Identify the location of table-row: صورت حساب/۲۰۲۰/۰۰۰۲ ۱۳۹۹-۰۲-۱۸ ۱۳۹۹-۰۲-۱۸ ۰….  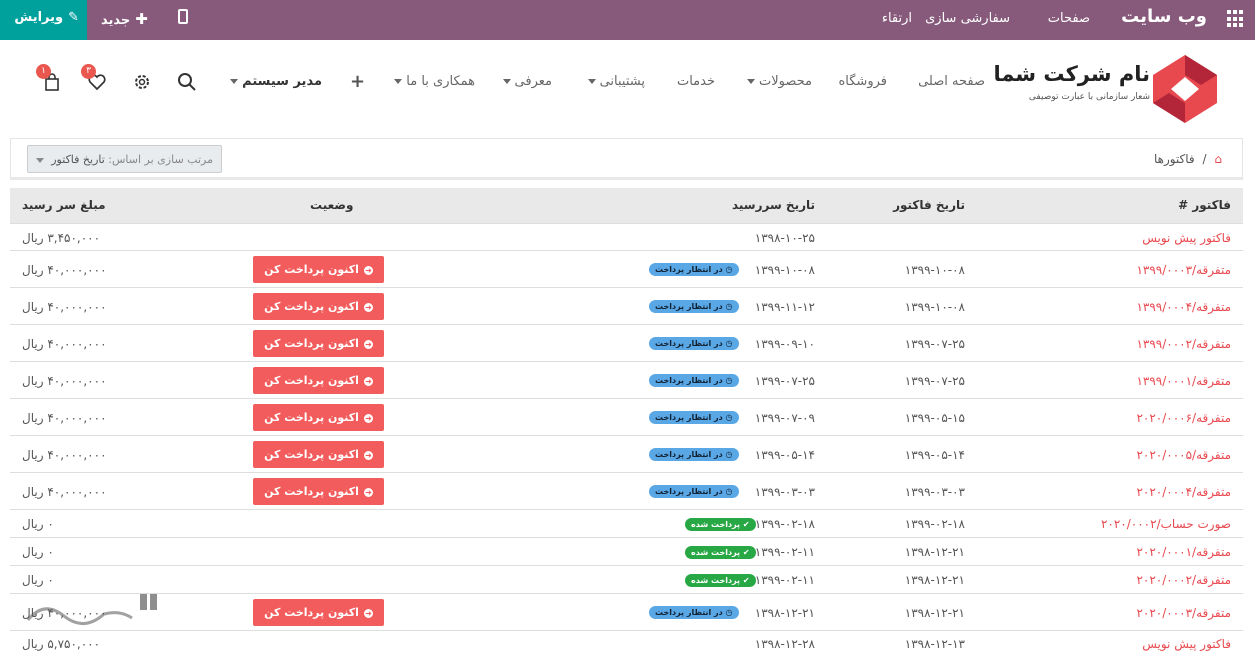
(626, 523).